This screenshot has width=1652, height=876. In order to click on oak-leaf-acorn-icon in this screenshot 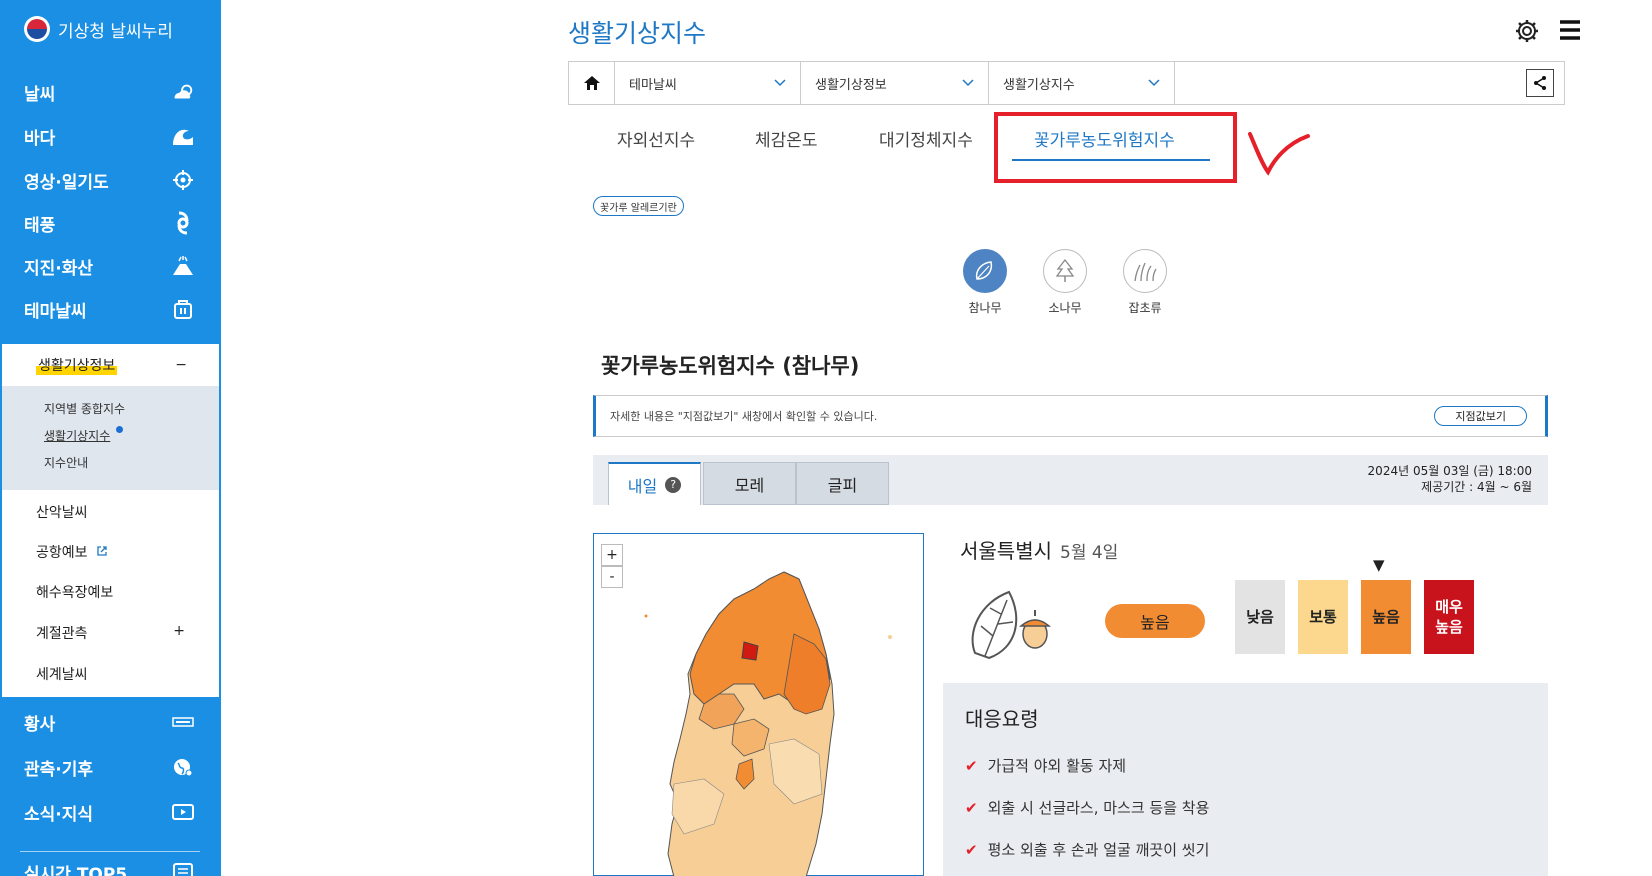, I will do `click(1011, 625)`.